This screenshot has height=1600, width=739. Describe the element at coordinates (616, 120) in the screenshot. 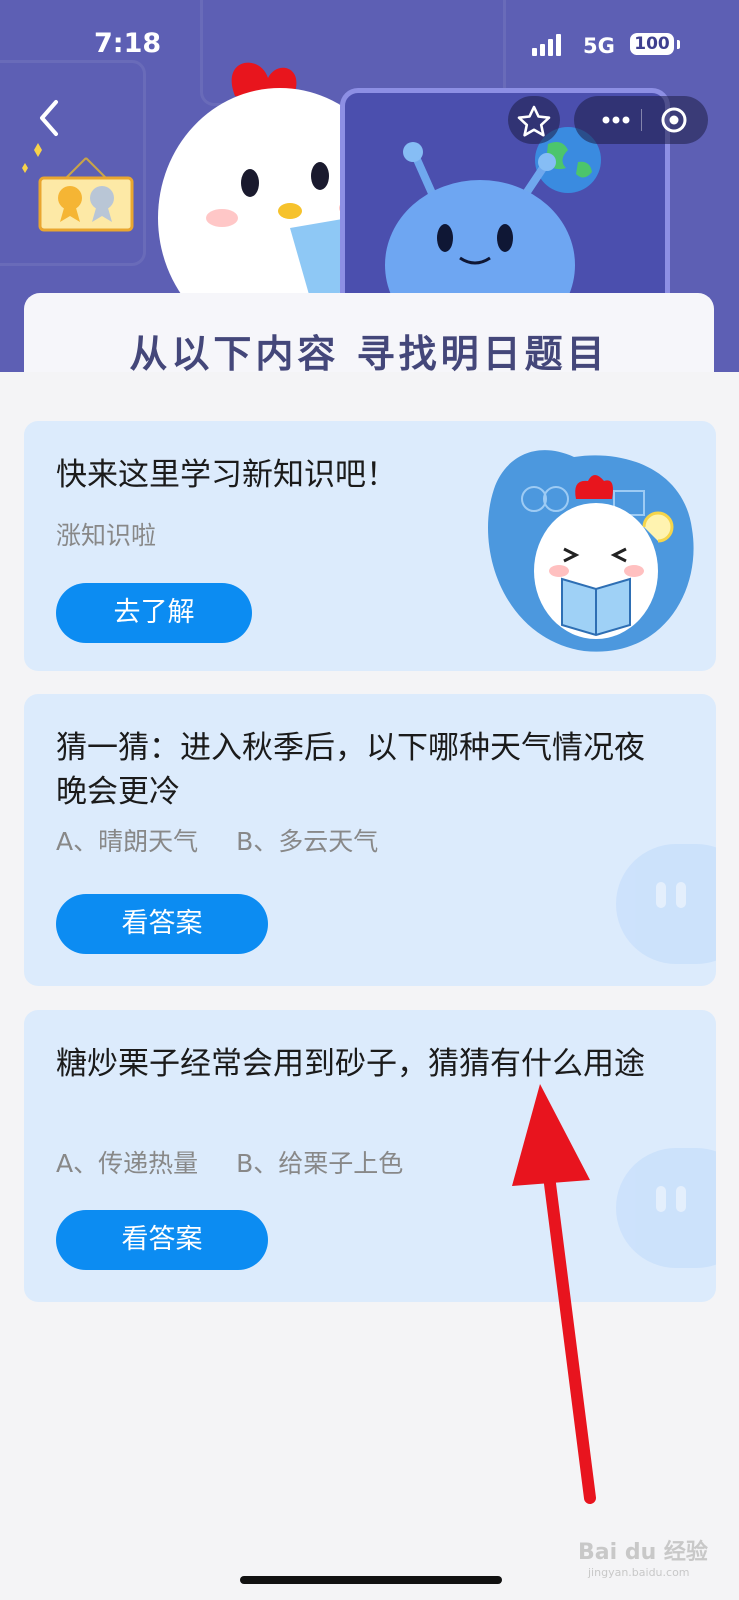

I see `more-dots-icon` at that location.